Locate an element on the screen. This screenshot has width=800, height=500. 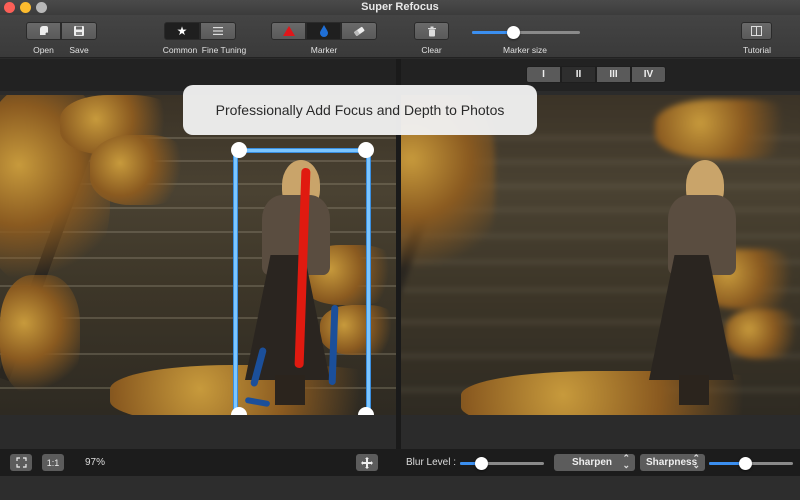
sliders-icon is located at coordinates (218, 31).